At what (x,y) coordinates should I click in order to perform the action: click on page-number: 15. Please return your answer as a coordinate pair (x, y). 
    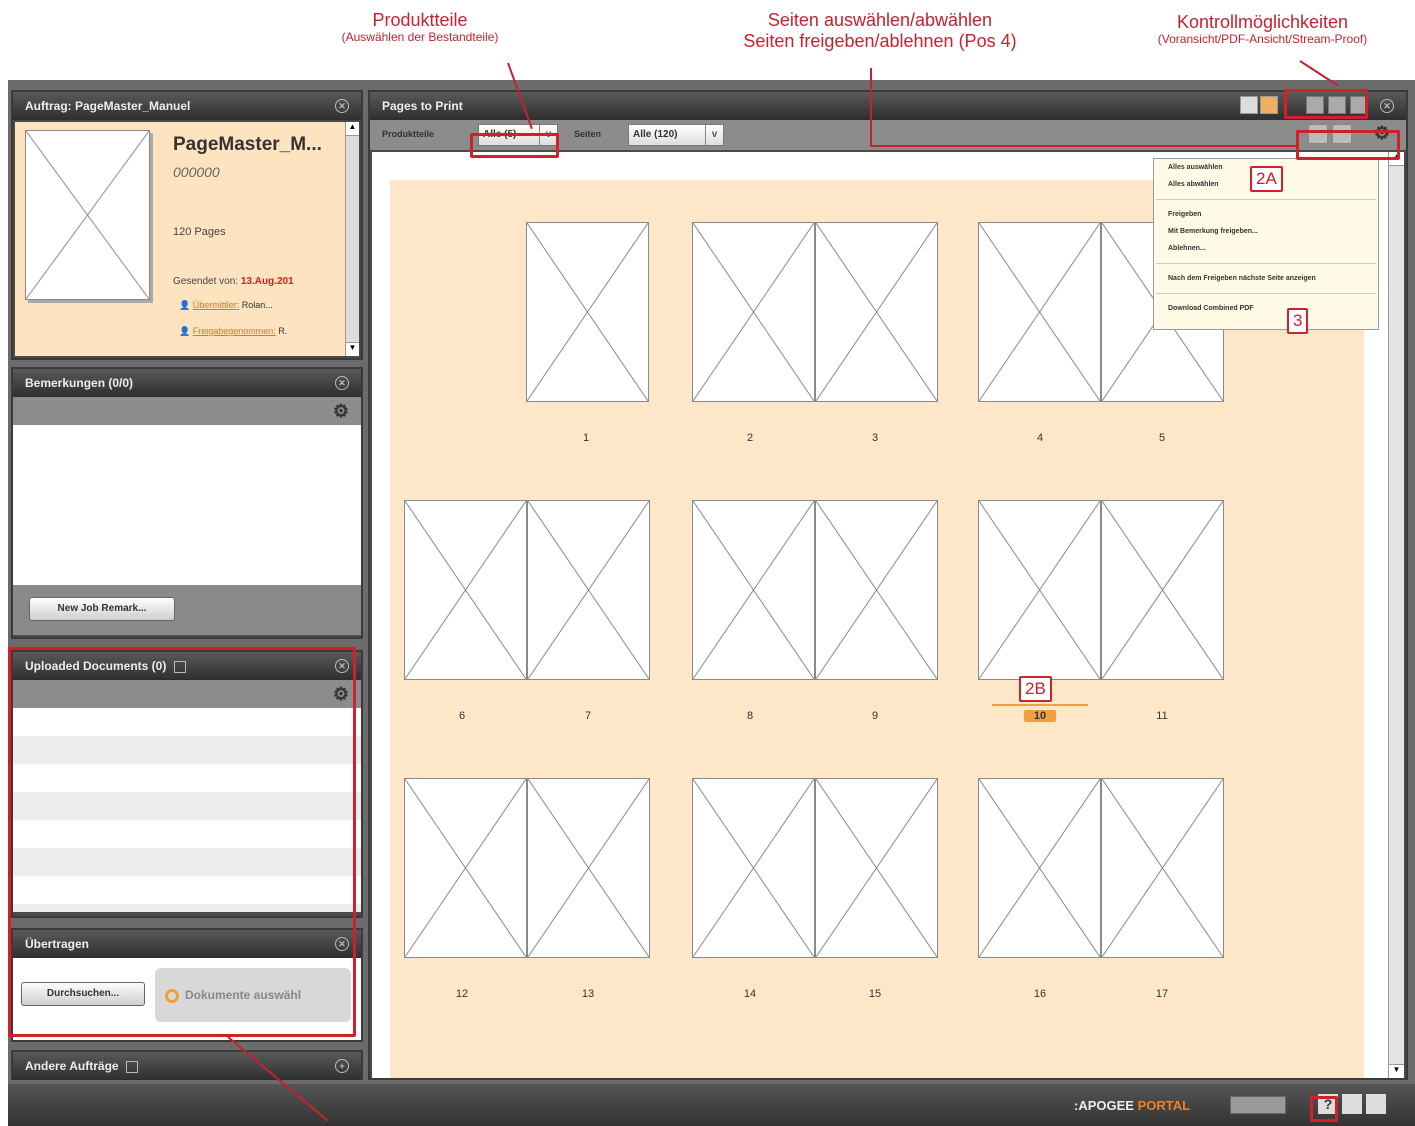
    Looking at the image, I should click on (875, 994).